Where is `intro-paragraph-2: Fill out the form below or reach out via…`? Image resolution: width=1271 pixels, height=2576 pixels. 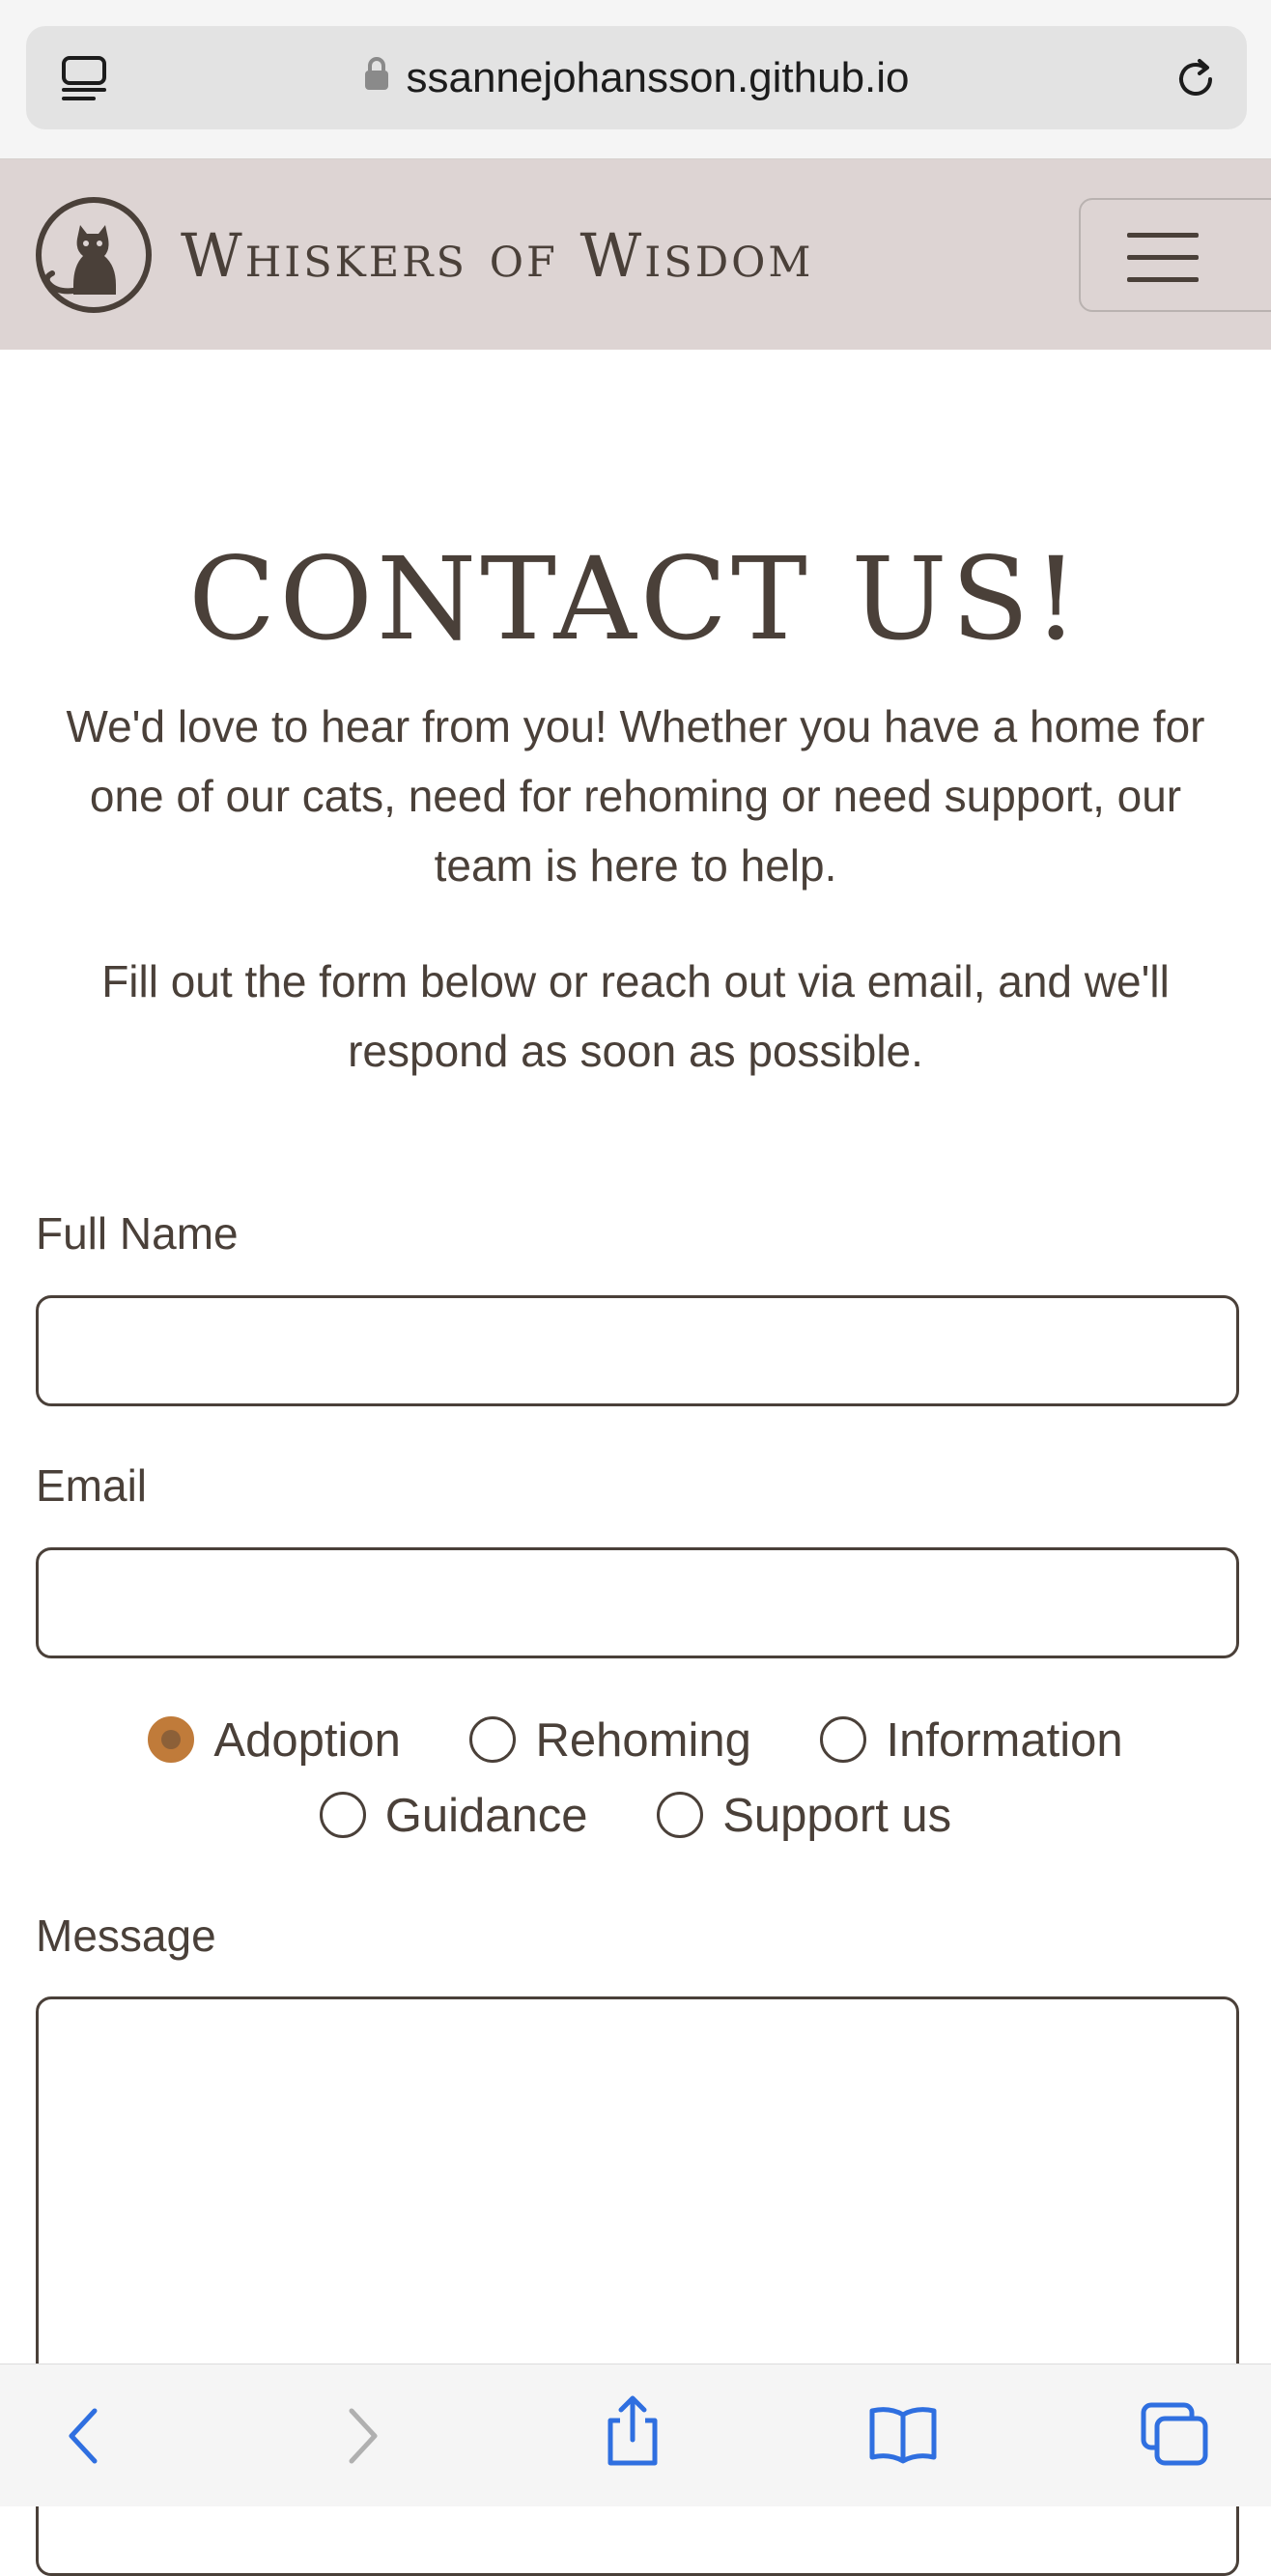 intro-paragraph-2: Fill out the form below or reach out via… is located at coordinates (635, 1016).